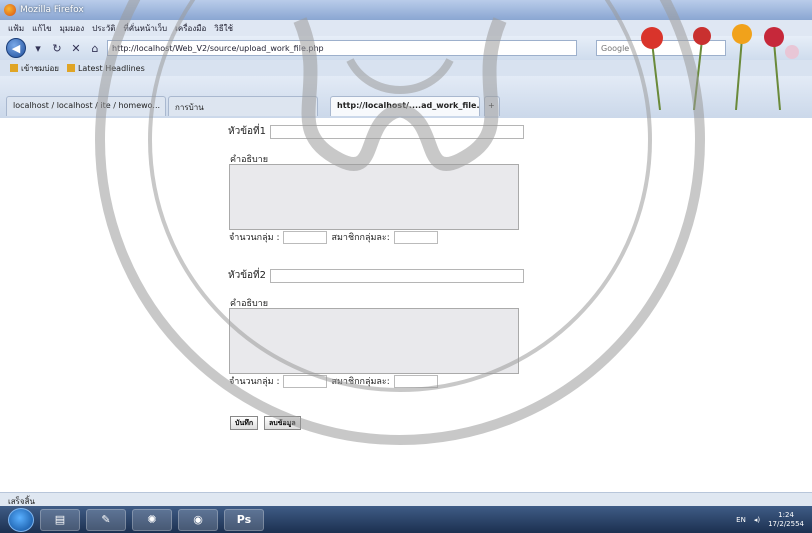 This screenshot has width=812, height=533. What do you see at coordinates (145, 28) in the screenshot?
I see `menu-bookmarks: ที่คั่นหน้าเว็บ` at bounding box center [145, 28].